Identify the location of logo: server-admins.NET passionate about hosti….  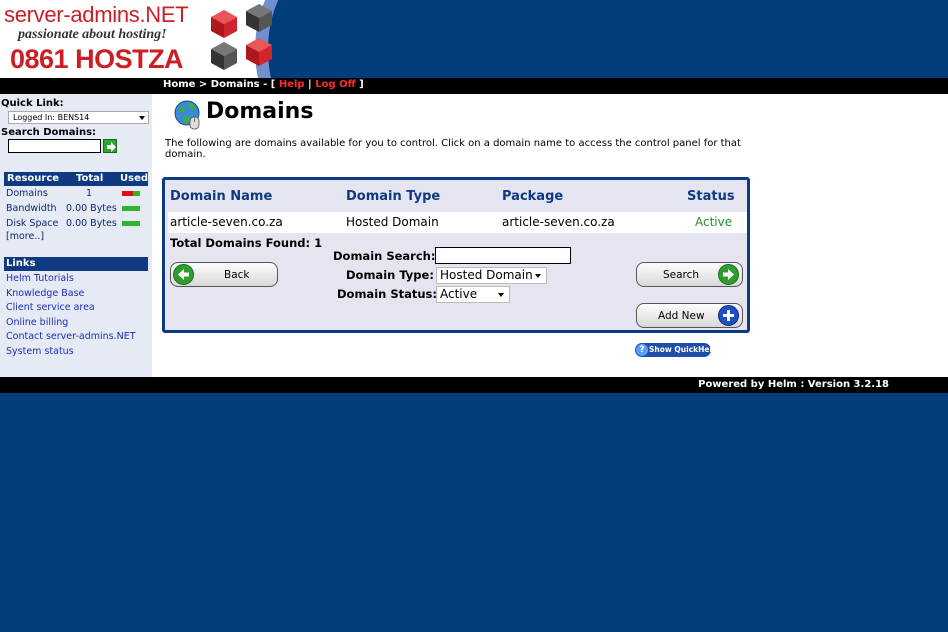
(155, 39).